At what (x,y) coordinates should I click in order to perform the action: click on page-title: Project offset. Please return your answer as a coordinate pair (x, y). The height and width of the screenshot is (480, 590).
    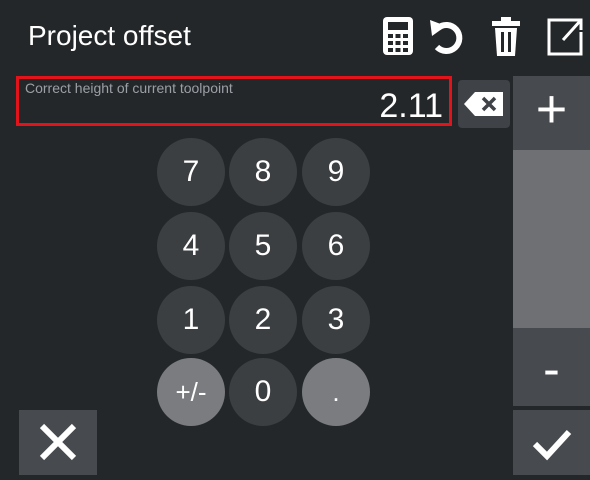
    Looking at the image, I should click on (109, 35).